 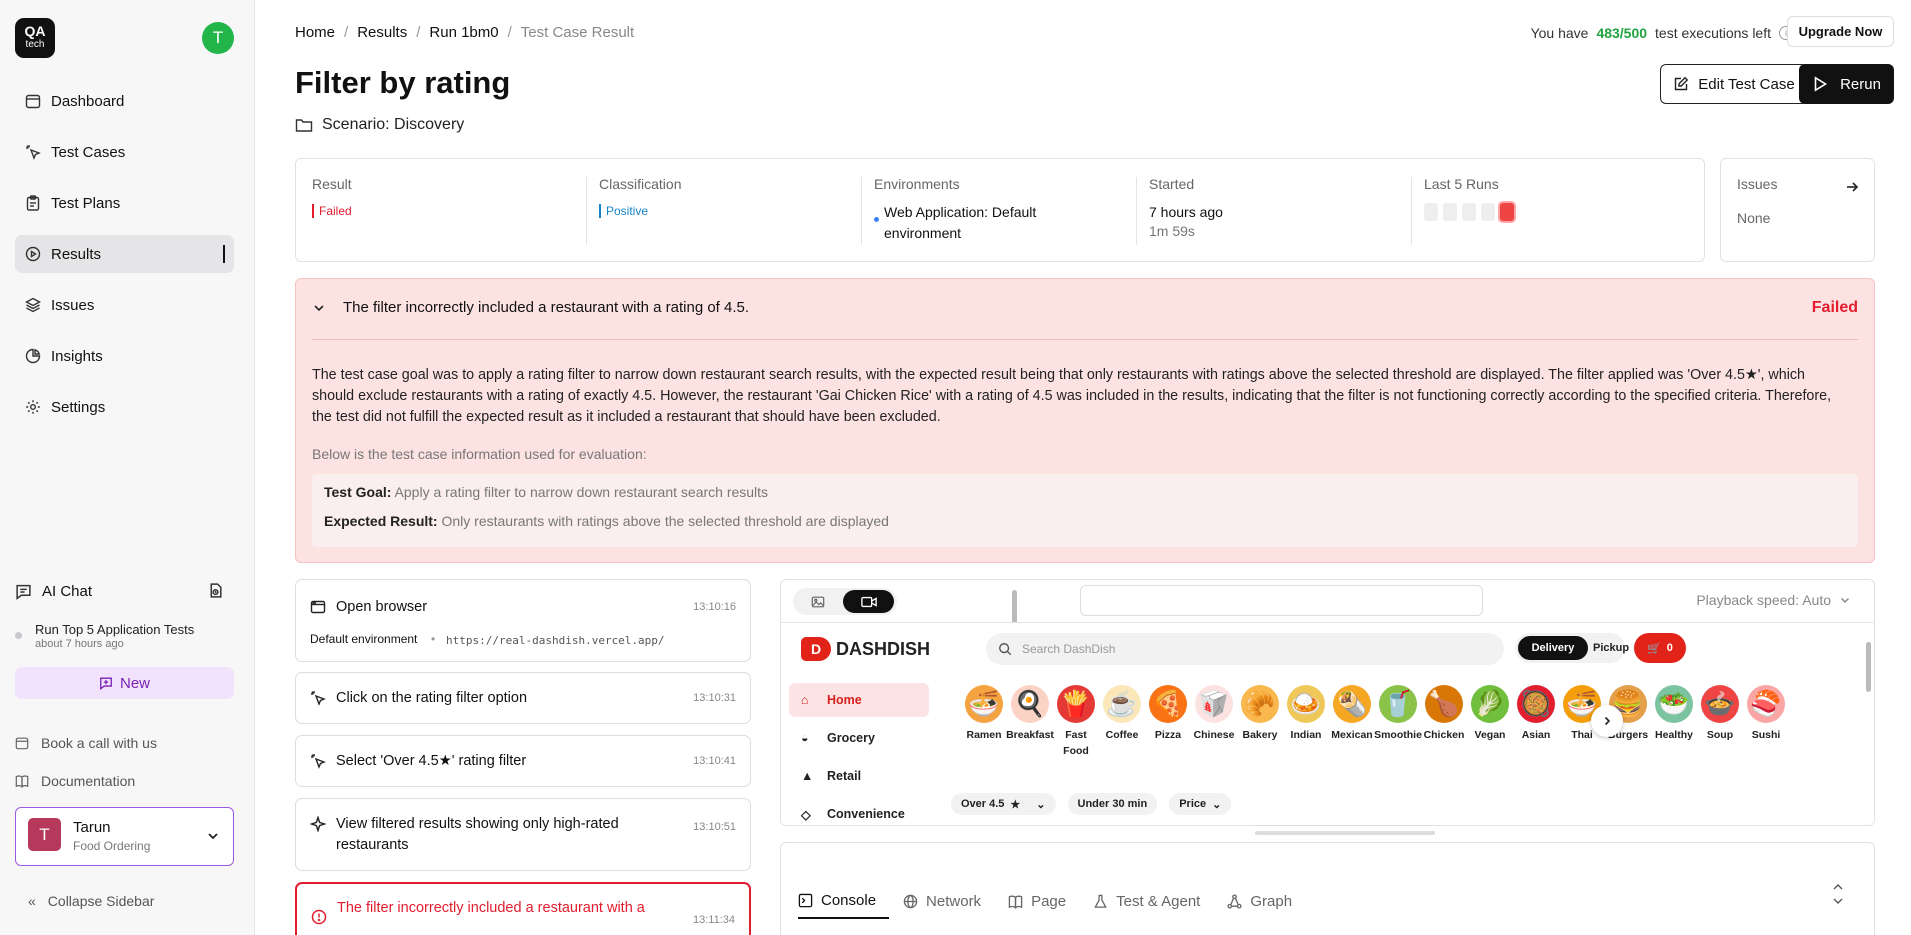 What do you see at coordinates (33, 305) in the screenshot?
I see `layers-icon` at bounding box center [33, 305].